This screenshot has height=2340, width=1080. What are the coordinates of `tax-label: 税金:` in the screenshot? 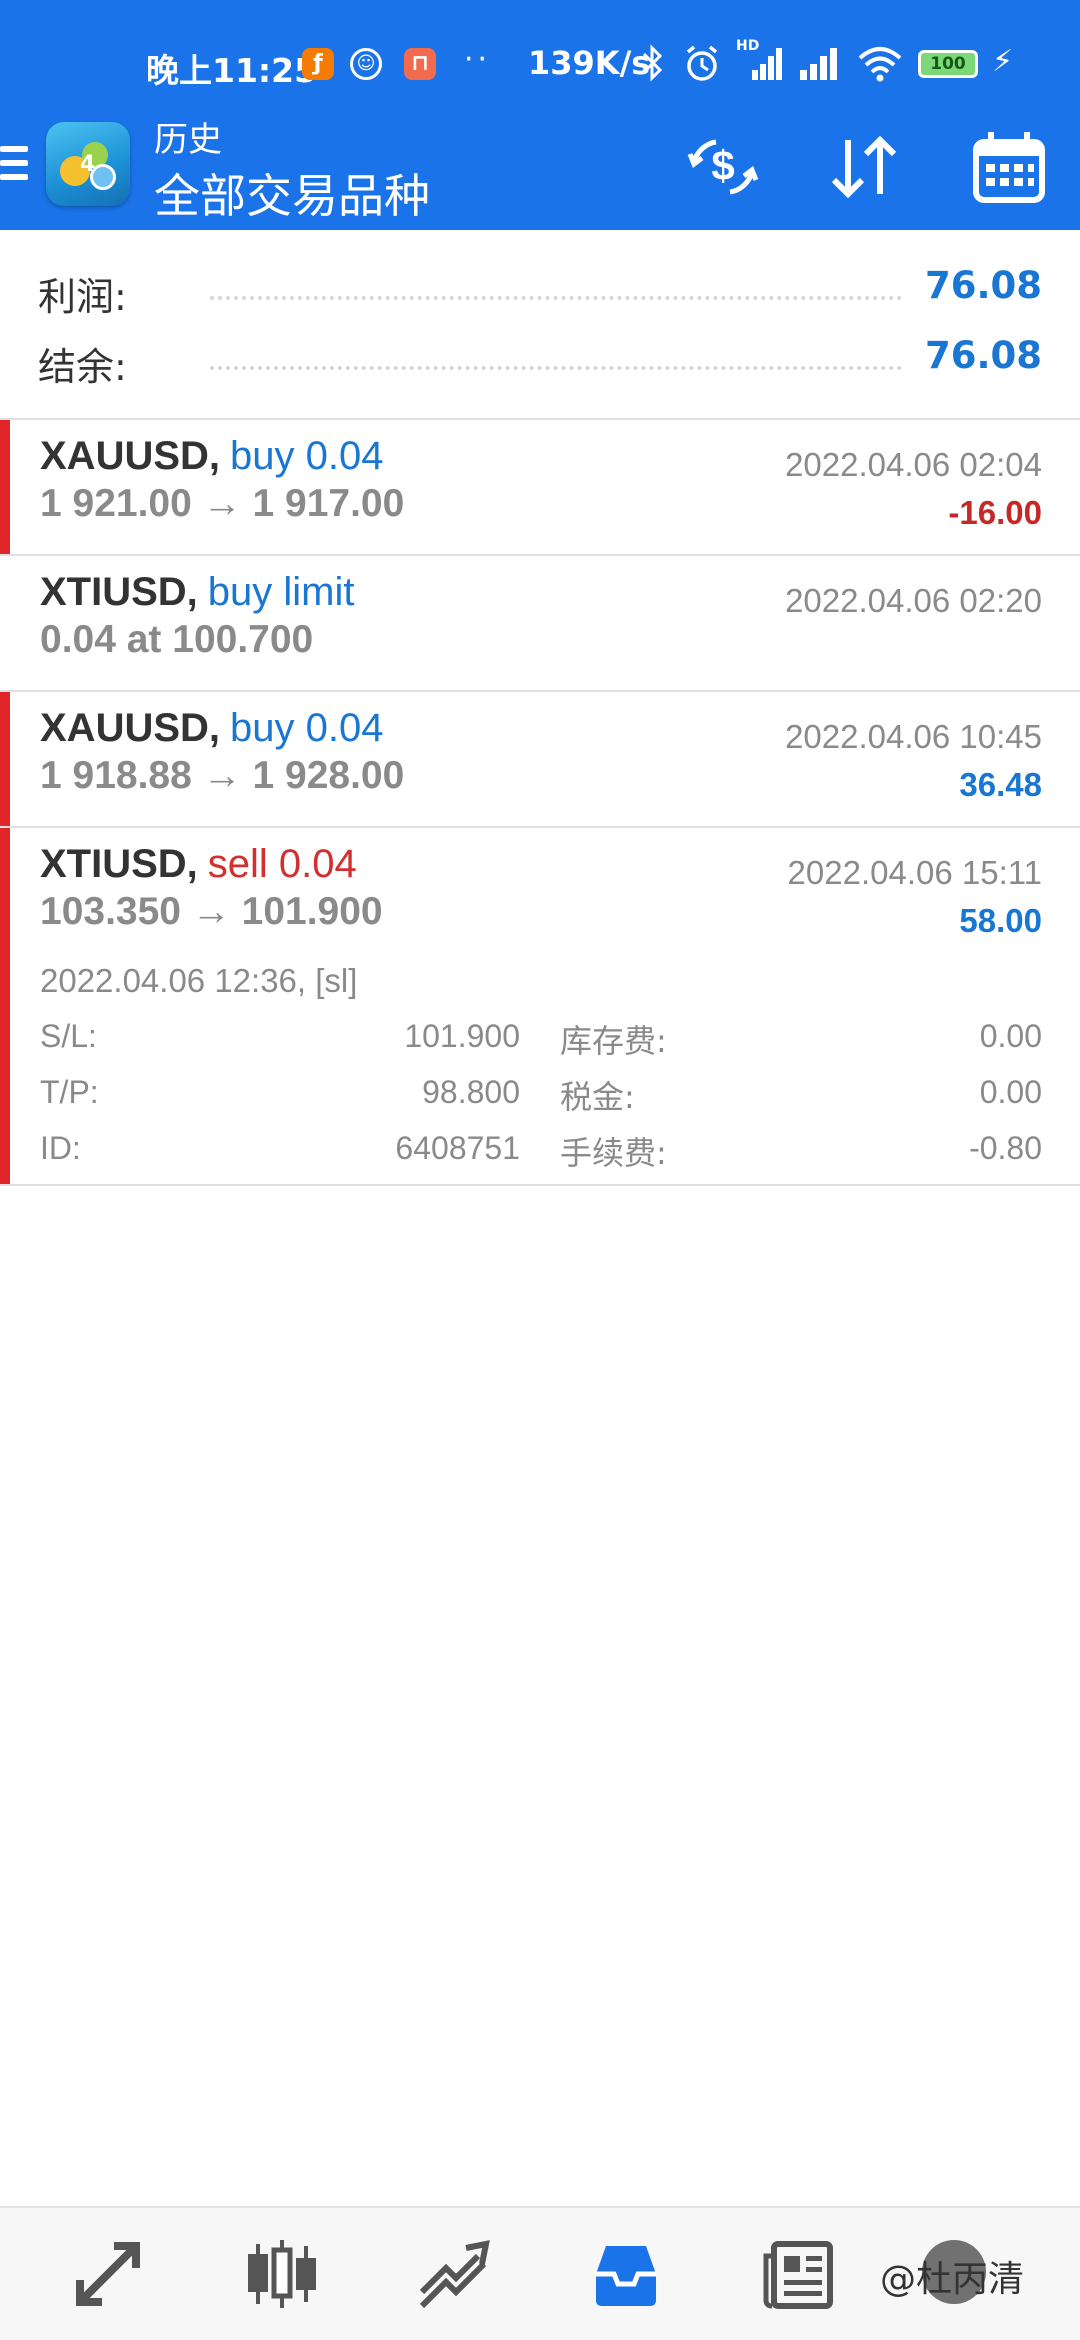 It's located at (597, 1097).